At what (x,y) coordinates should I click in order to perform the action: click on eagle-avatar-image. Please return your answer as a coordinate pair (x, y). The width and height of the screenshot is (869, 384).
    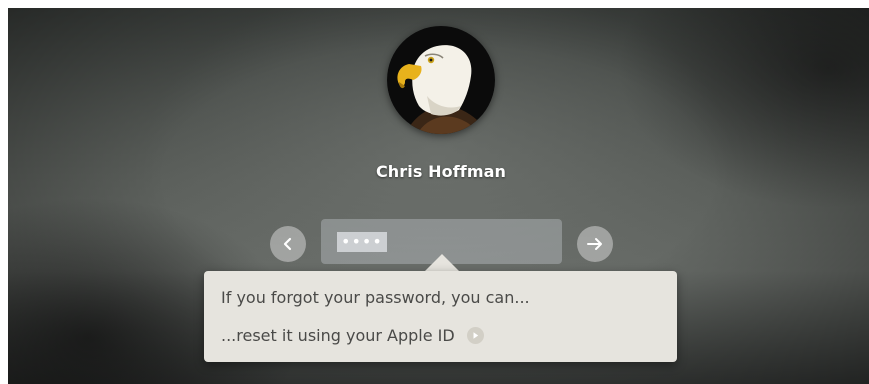
    Looking at the image, I should click on (441, 80).